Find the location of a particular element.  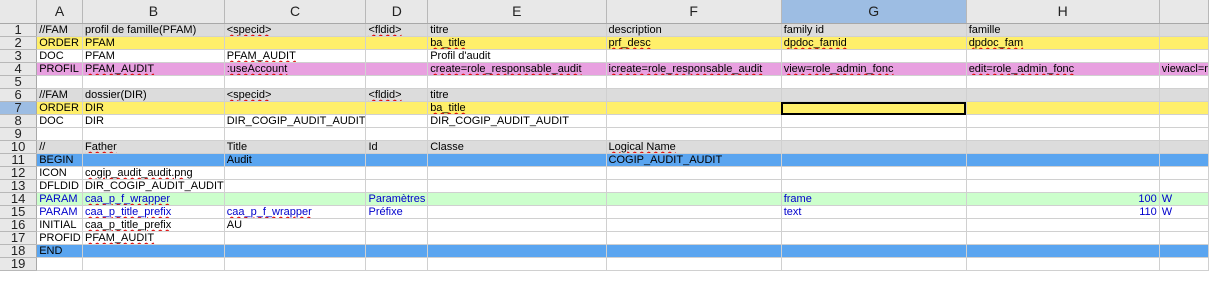

cell: dpdoc_fam is located at coordinates (1063, 43).